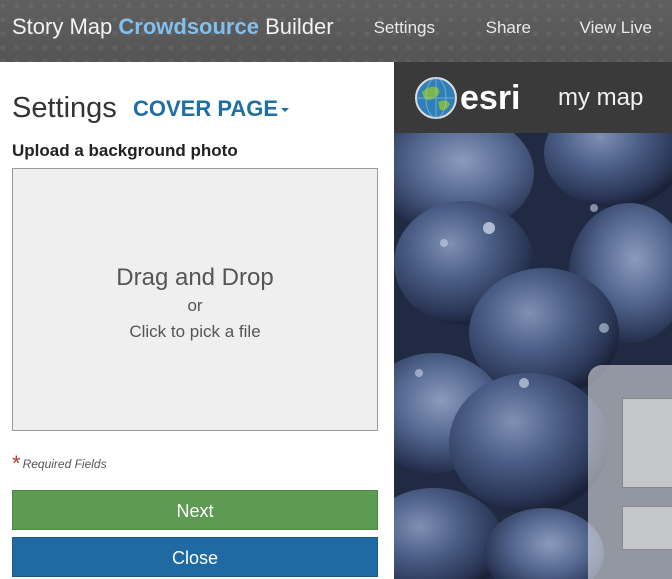  I want to click on esri-logo: esri, so click(470, 98).